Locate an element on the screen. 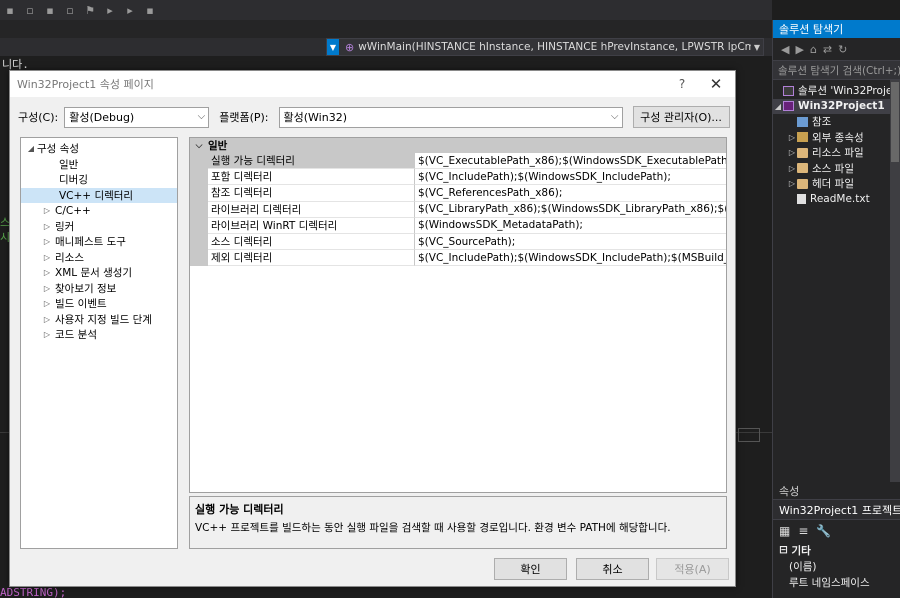 The width and height of the screenshot is (900, 598). ok-button: 확인 is located at coordinates (530, 569).